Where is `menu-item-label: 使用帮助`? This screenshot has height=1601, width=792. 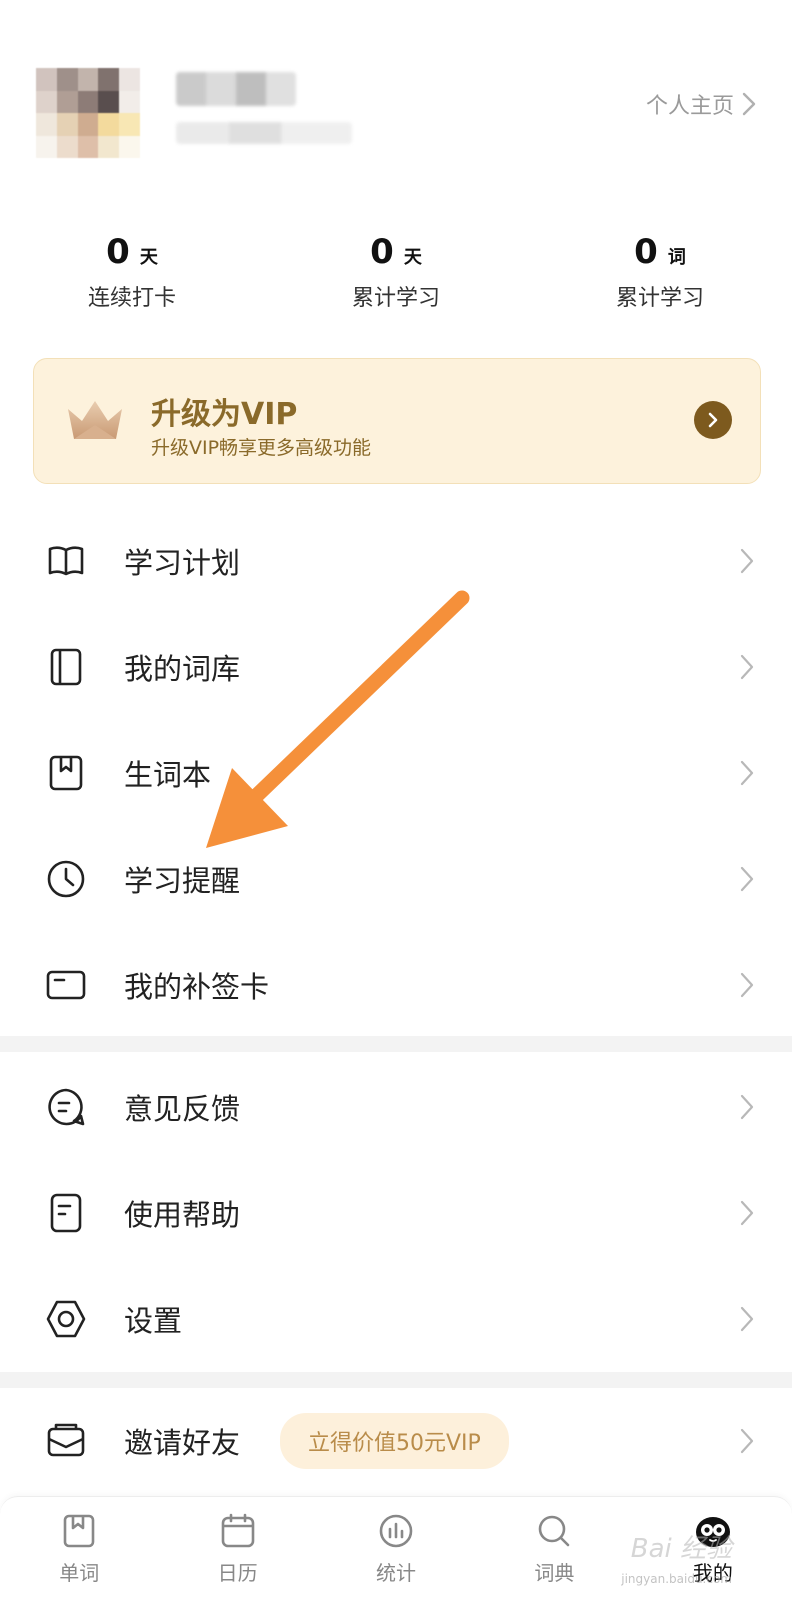
menu-item-label: 使用帮助 is located at coordinates (182, 1215).